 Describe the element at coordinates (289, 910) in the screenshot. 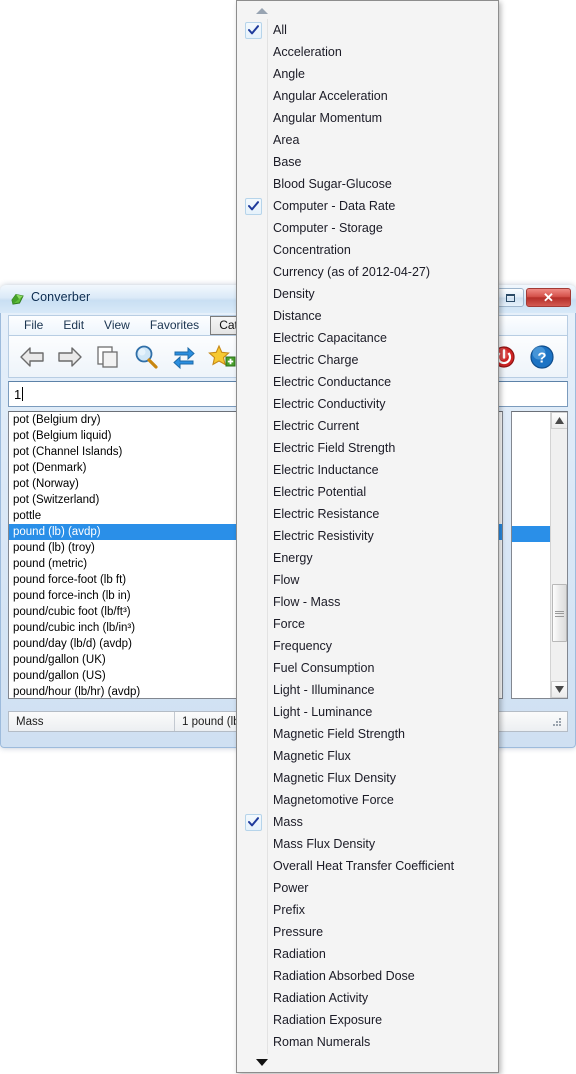

I see `dropdown-item-label: Prefix` at that location.